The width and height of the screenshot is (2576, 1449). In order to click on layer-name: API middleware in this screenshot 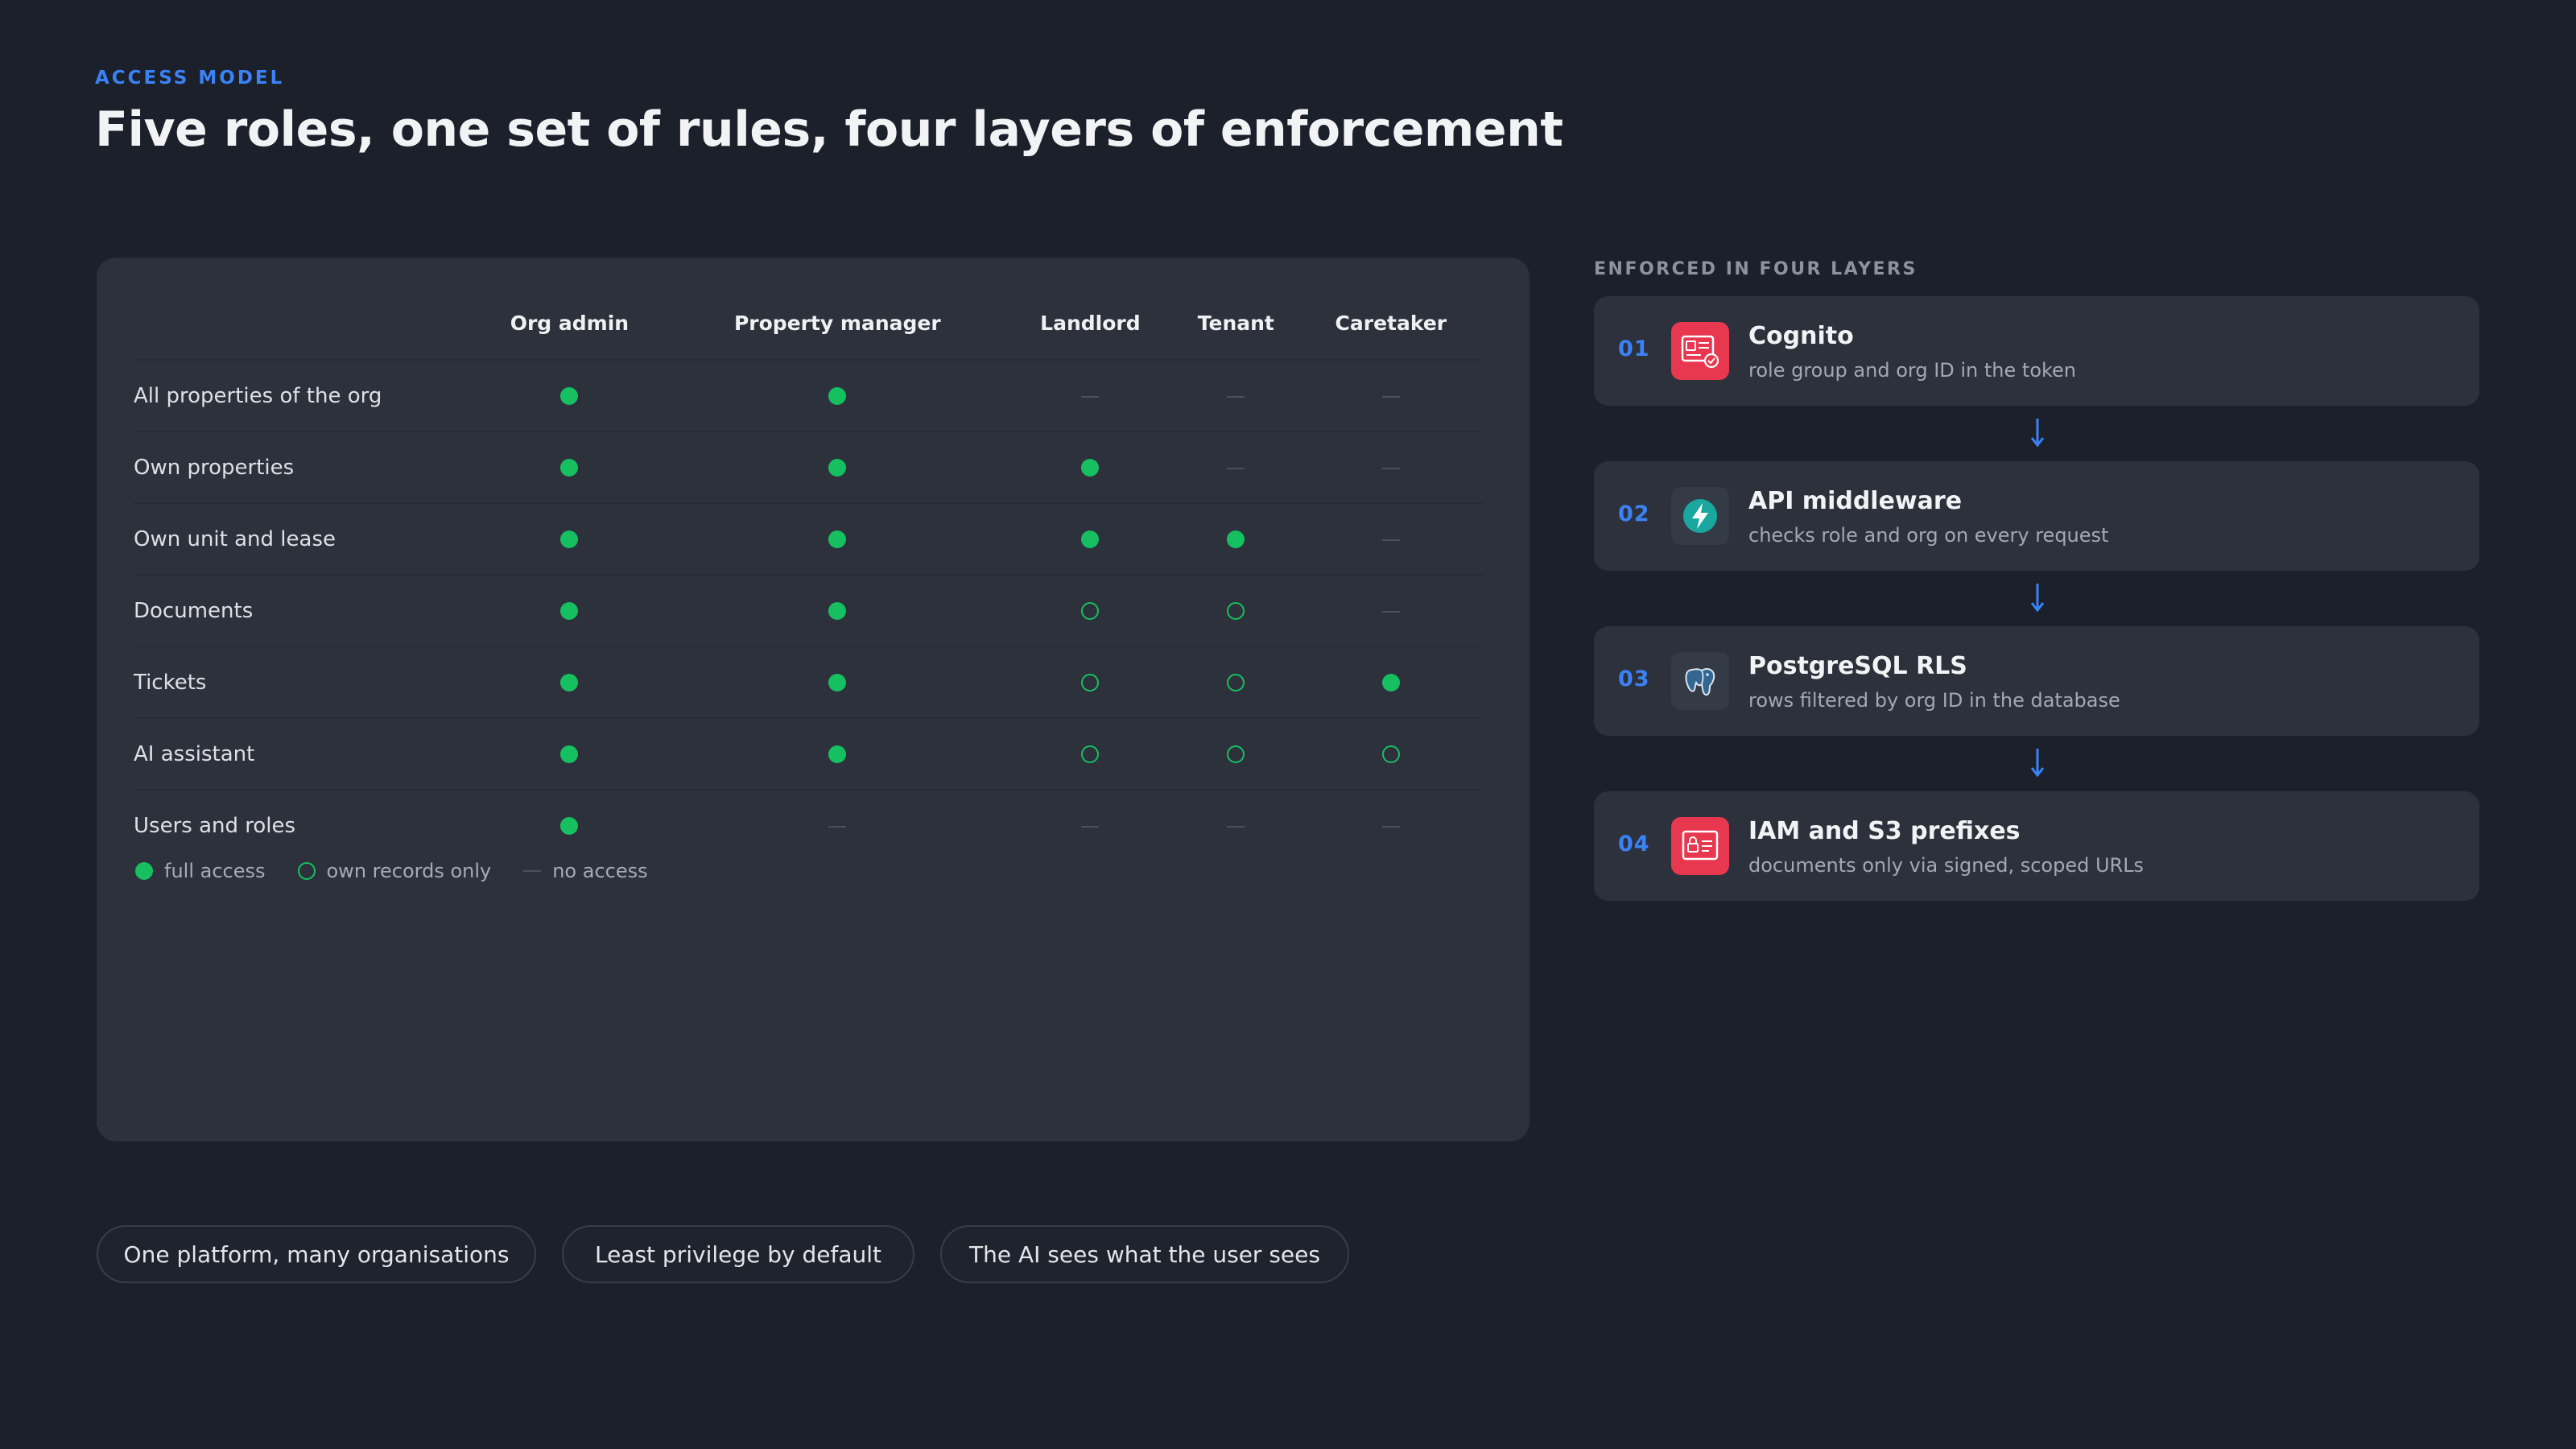, I will do `click(1855, 501)`.